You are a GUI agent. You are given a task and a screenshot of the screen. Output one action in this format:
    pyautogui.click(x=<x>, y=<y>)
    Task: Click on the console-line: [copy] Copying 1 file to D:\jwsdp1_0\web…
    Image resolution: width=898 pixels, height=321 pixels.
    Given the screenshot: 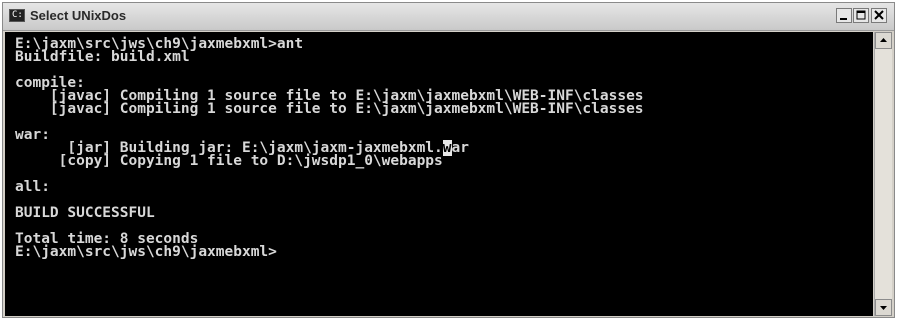 What is the action you would take?
    pyautogui.click(x=229, y=161)
    